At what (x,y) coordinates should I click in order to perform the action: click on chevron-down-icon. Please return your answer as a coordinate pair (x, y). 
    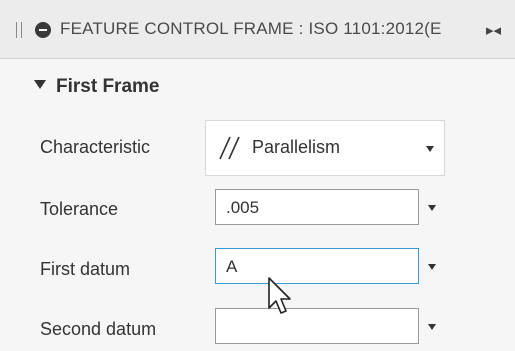
    Looking at the image, I should click on (430, 149).